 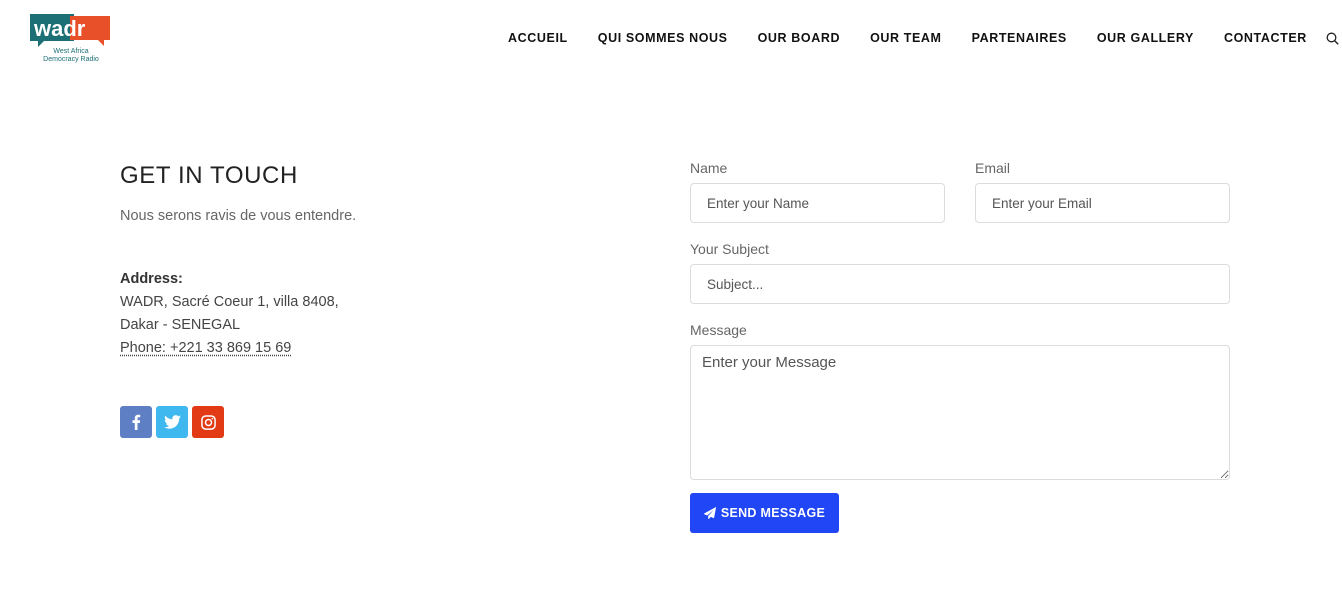 I want to click on logo-tagline: West Africa Democracy Radio, so click(x=71, y=56).